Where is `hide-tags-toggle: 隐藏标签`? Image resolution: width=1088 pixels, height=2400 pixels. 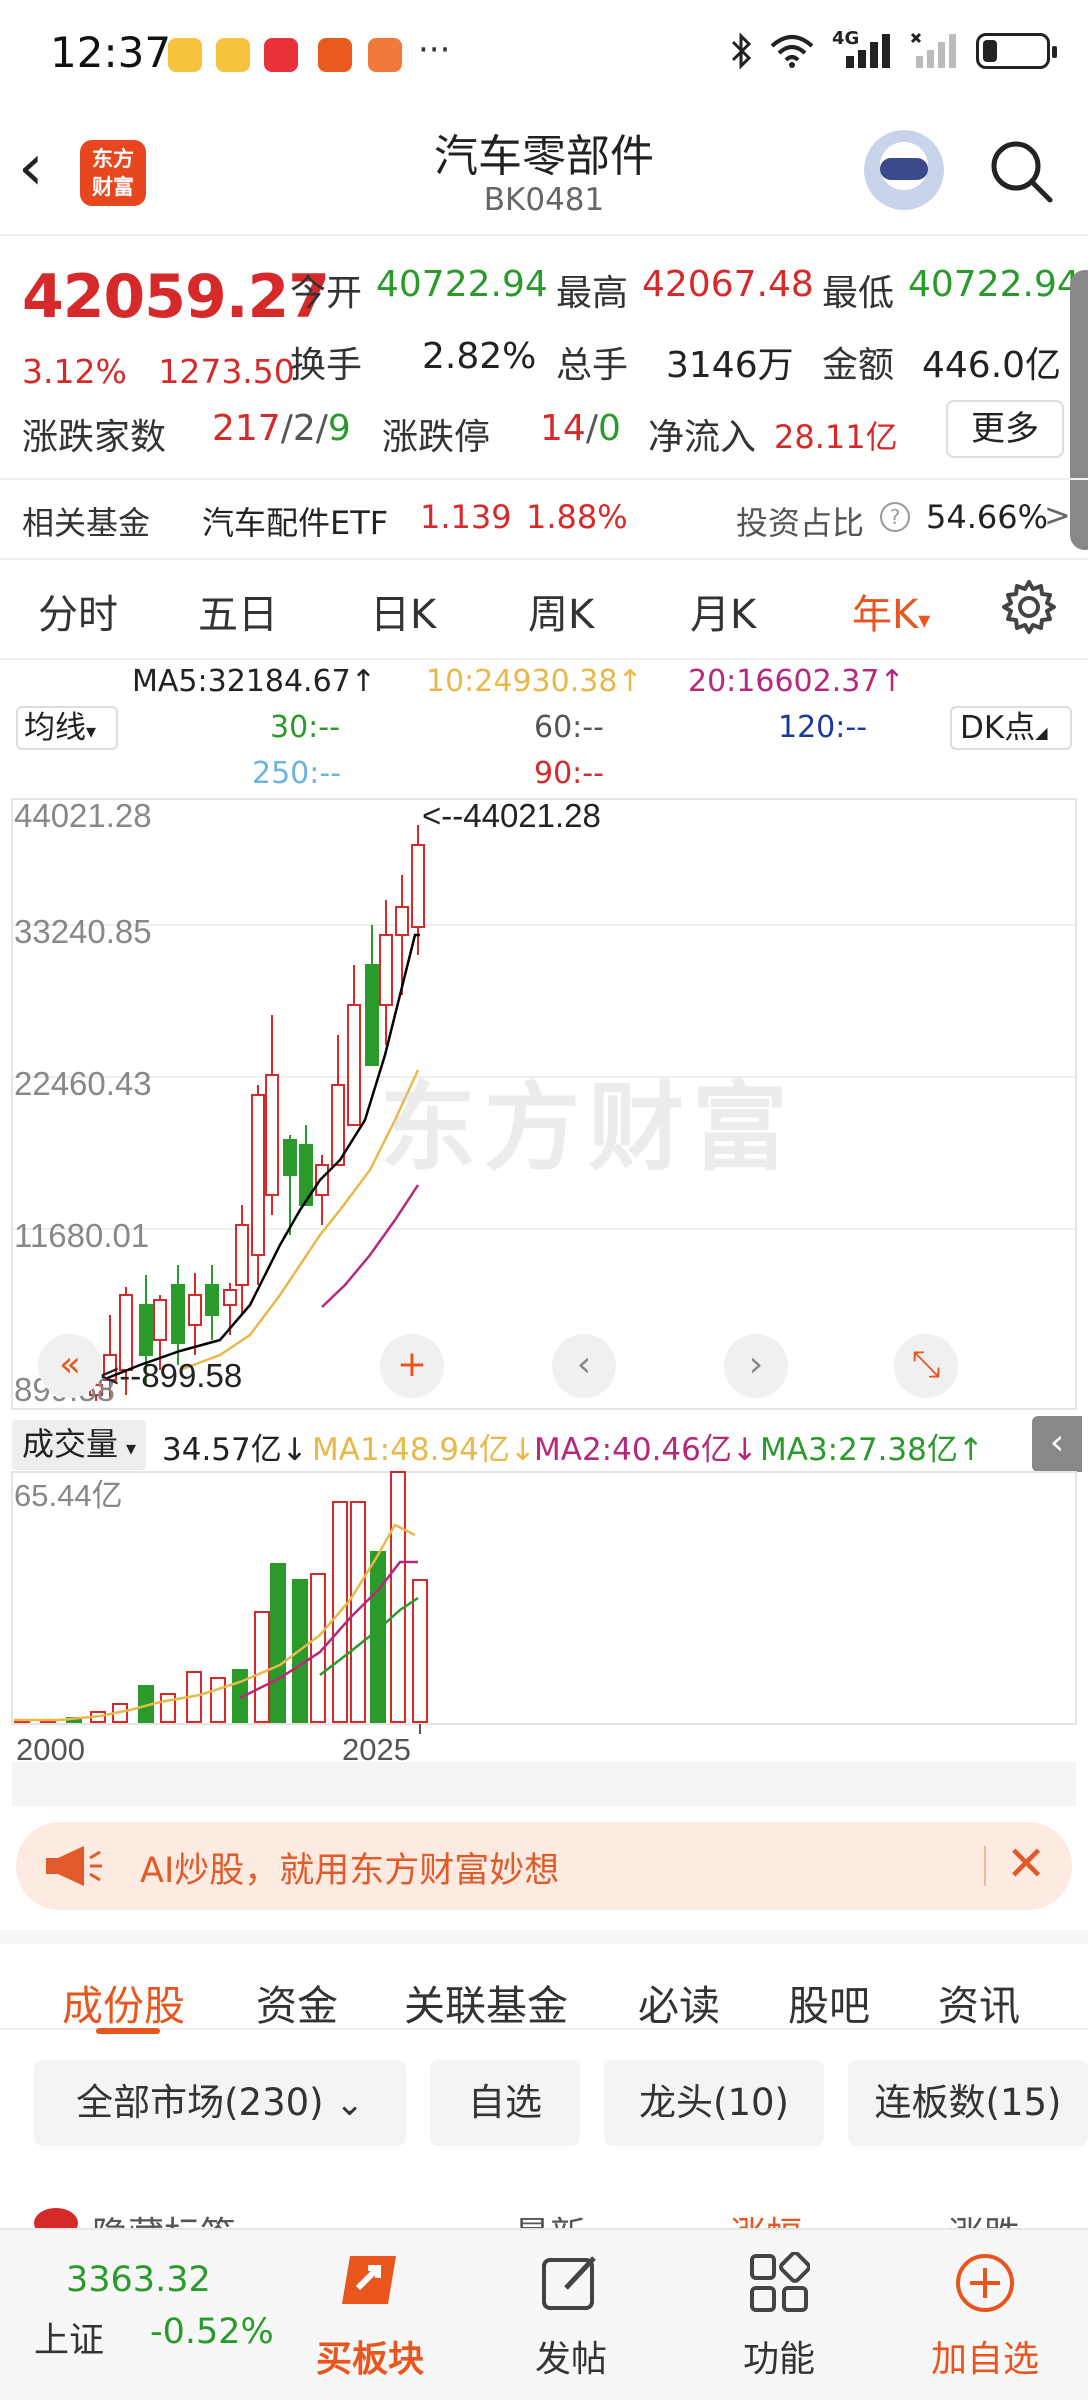 hide-tags-toggle: 隐藏标签 is located at coordinates (164, 2217).